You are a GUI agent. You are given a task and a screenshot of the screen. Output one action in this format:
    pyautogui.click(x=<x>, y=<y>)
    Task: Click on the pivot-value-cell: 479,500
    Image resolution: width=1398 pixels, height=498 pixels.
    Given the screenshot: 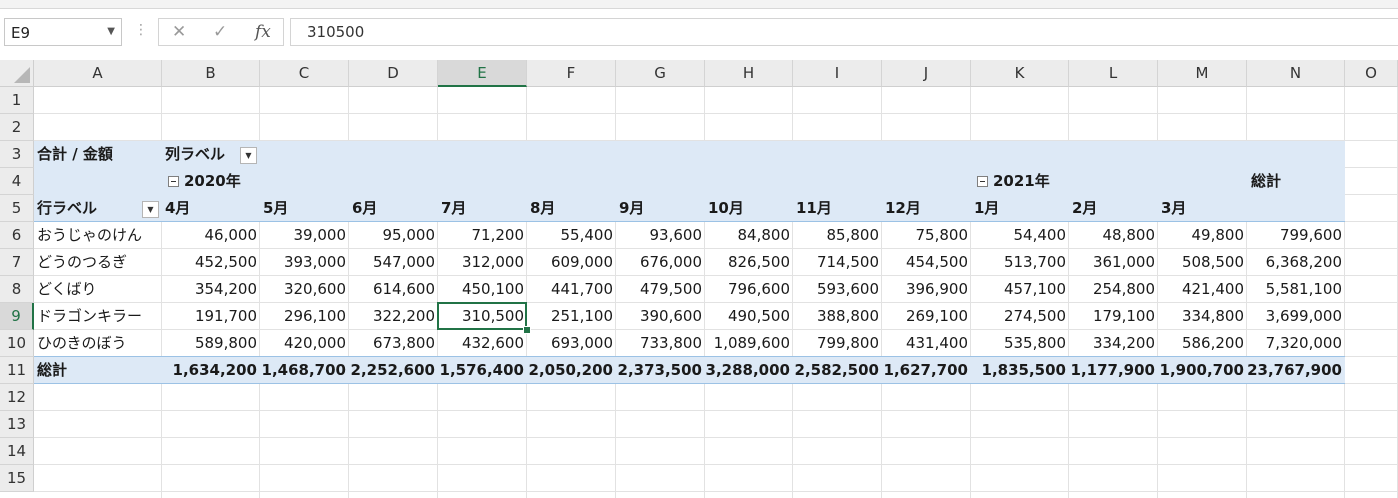 What is the action you would take?
    pyautogui.click(x=660, y=289)
    